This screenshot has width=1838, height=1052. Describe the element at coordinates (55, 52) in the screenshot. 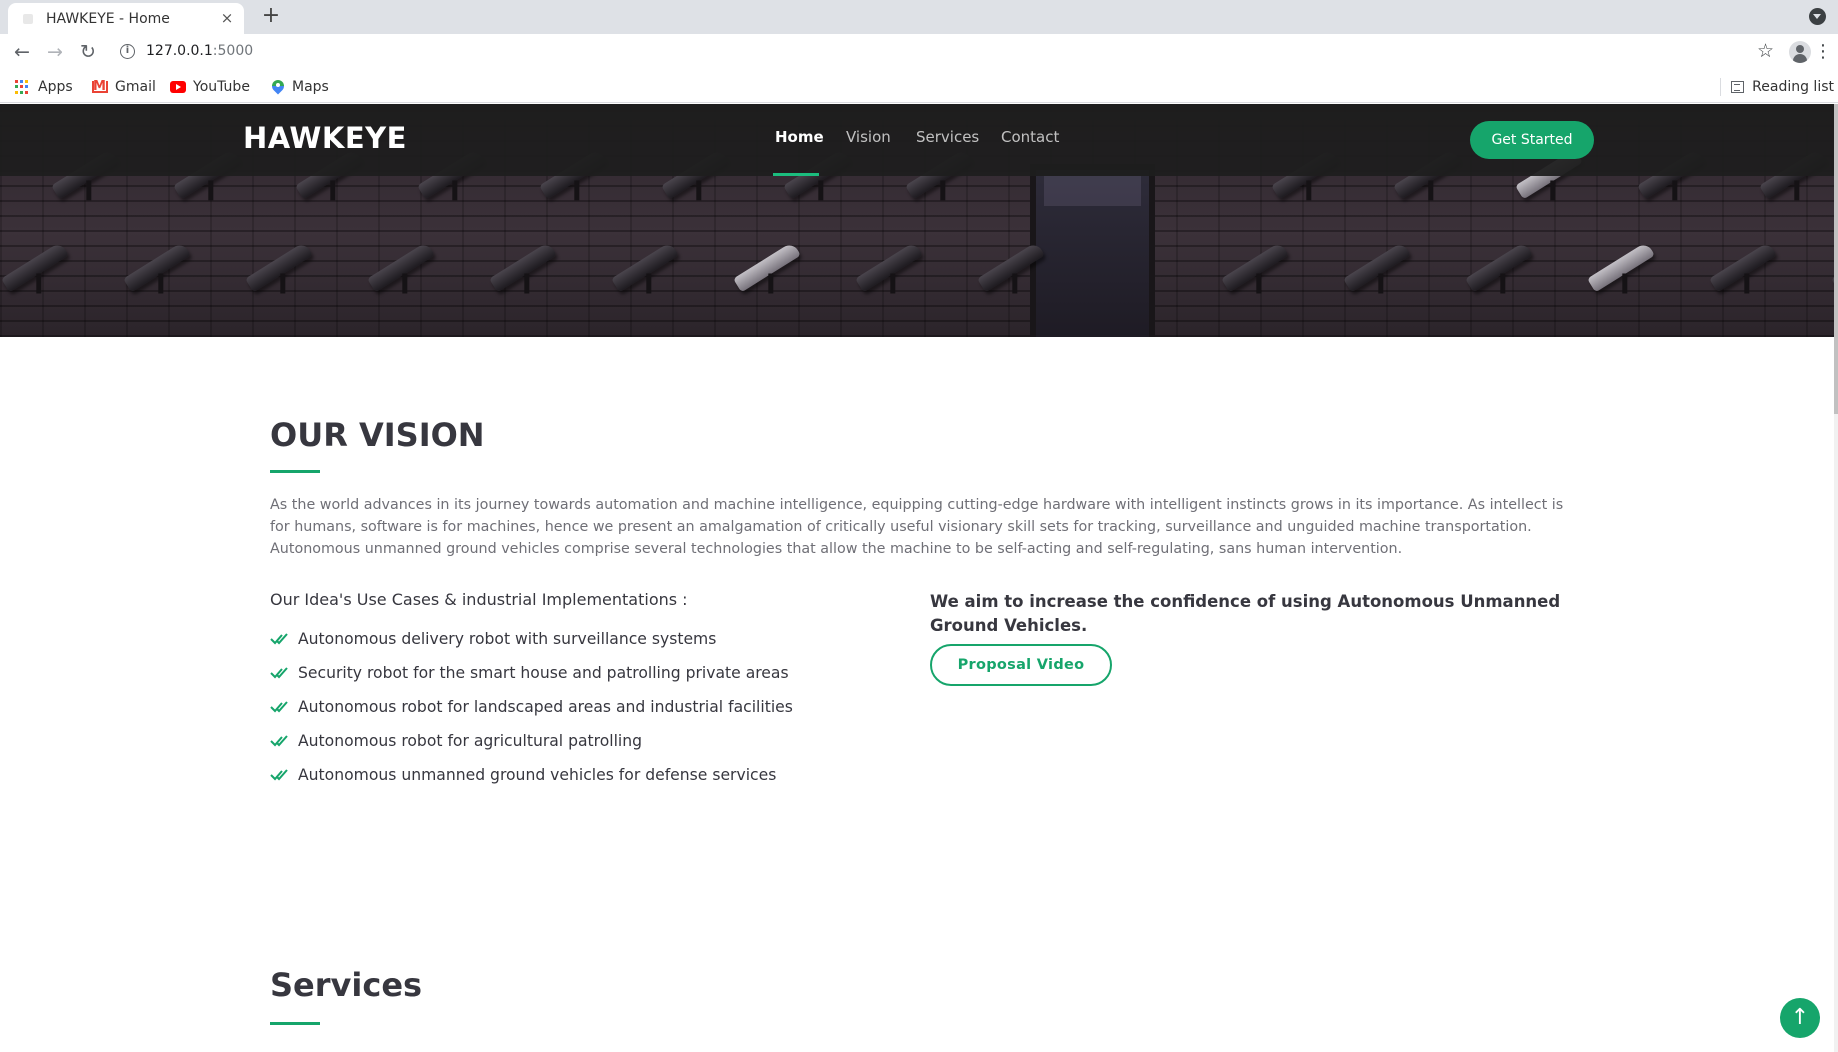

I see `forward-icon: →` at that location.